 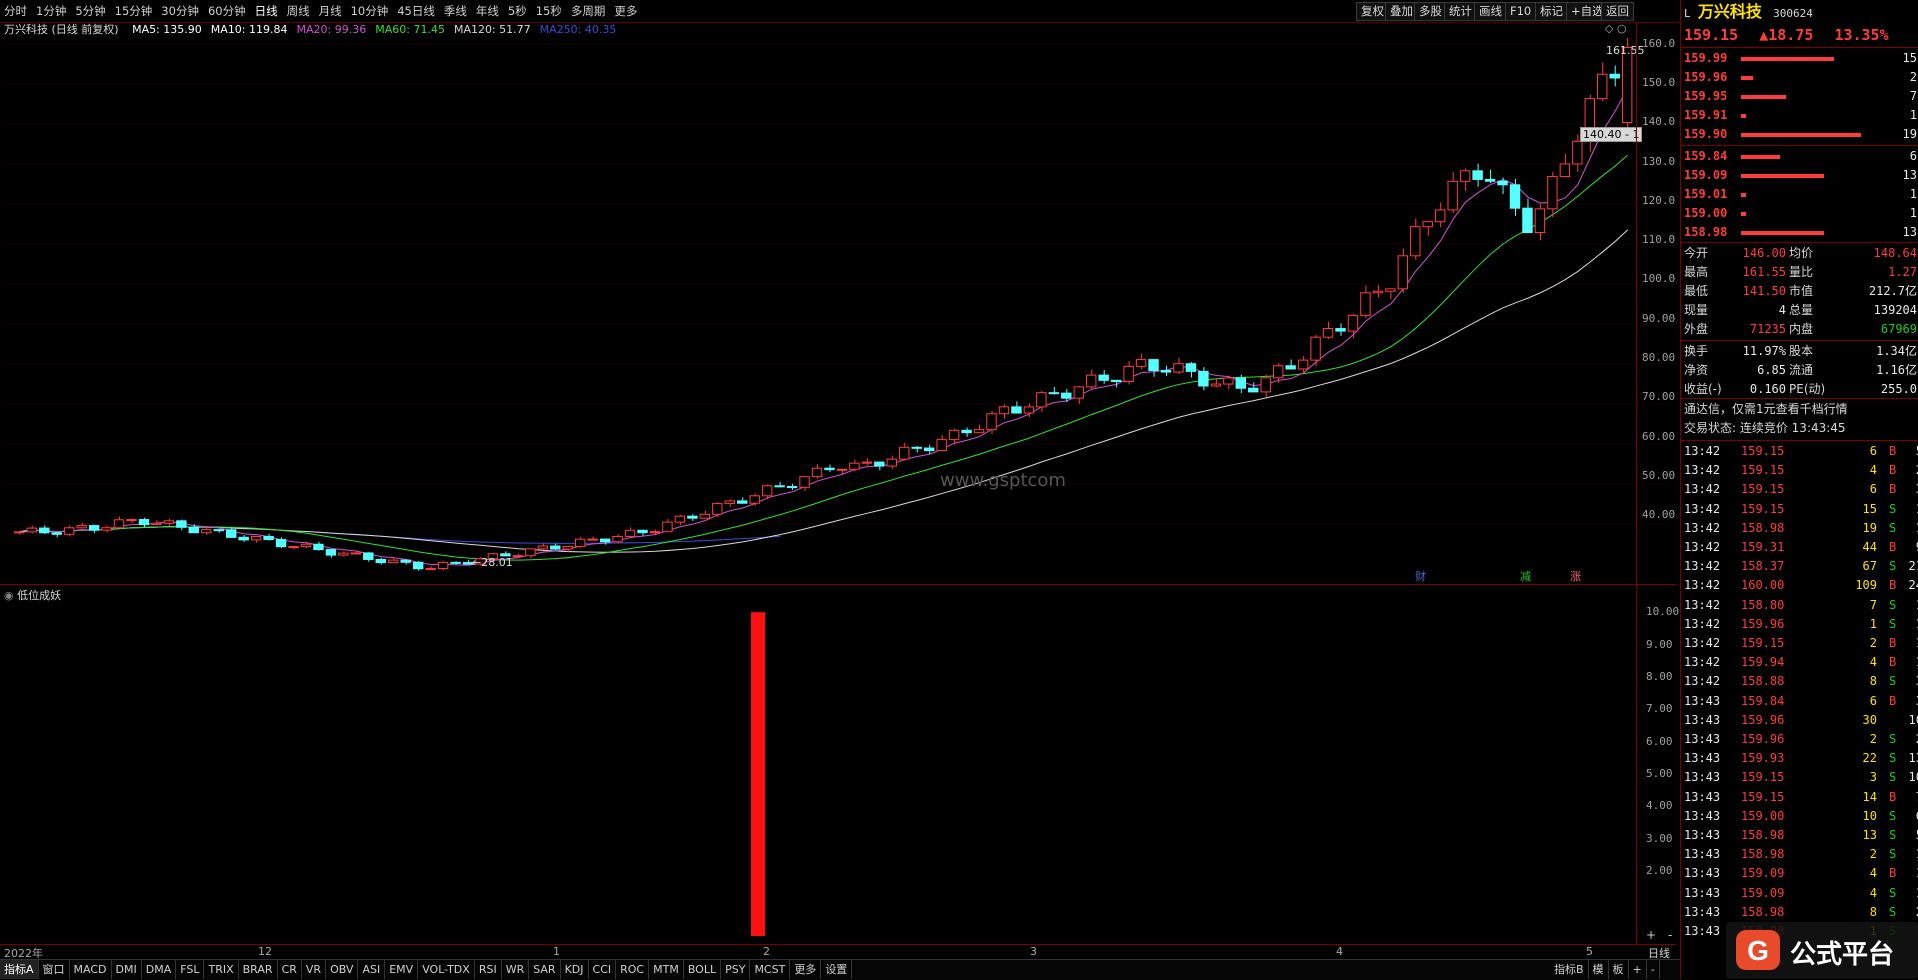 I want to click on indicator-tab: SAR, so click(x=545, y=969).